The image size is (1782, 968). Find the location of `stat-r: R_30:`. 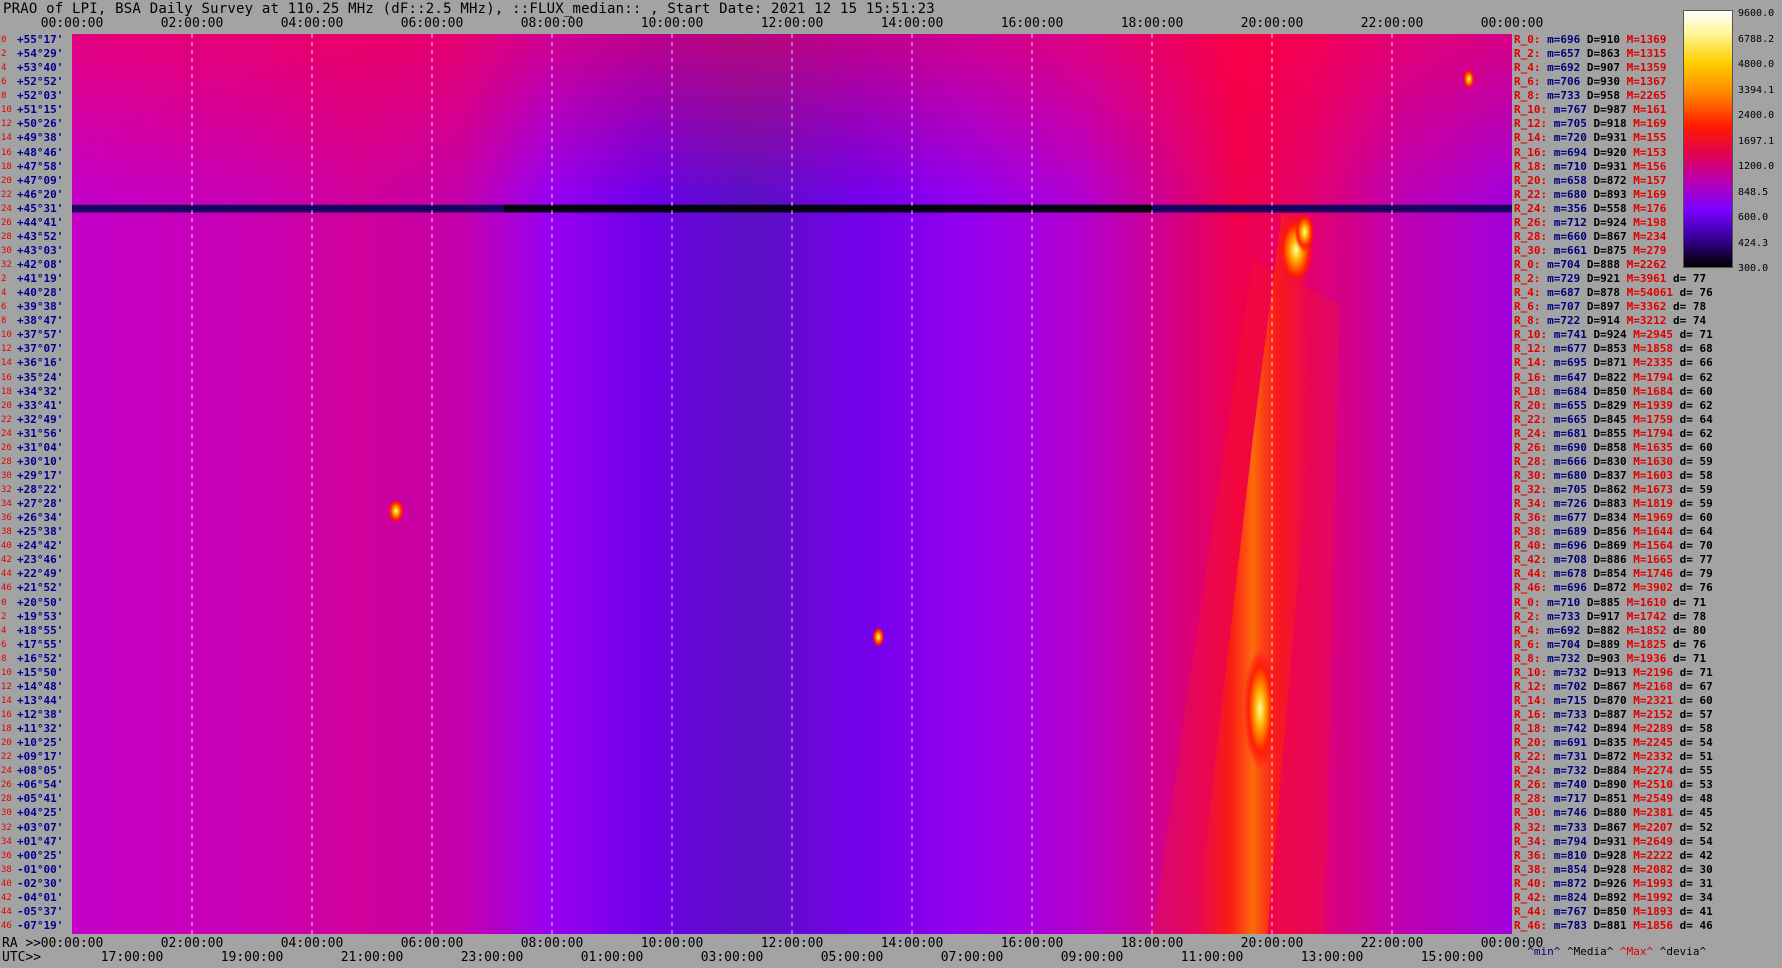

stat-r: R_30: is located at coordinates (1531, 475).